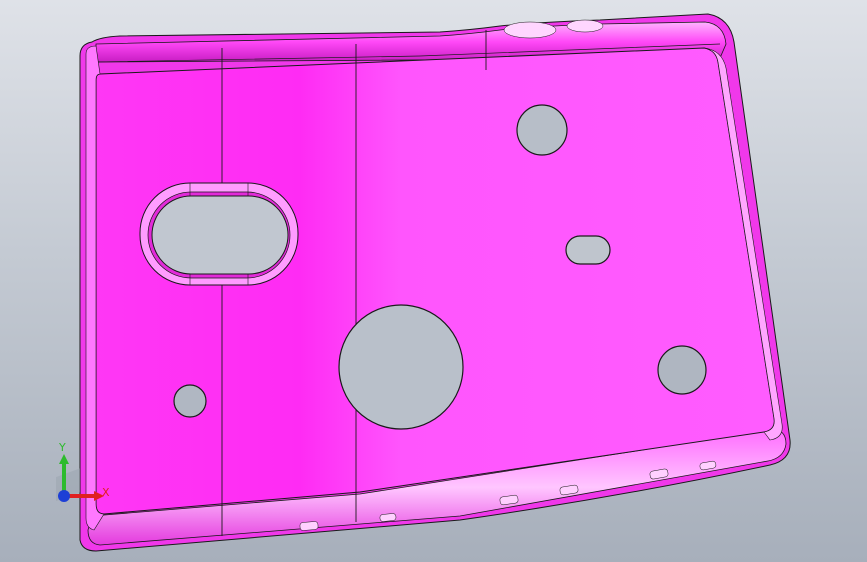 The width and height of the screenshot is (867, 562). I want to click on slot-large, so click(219, 234).